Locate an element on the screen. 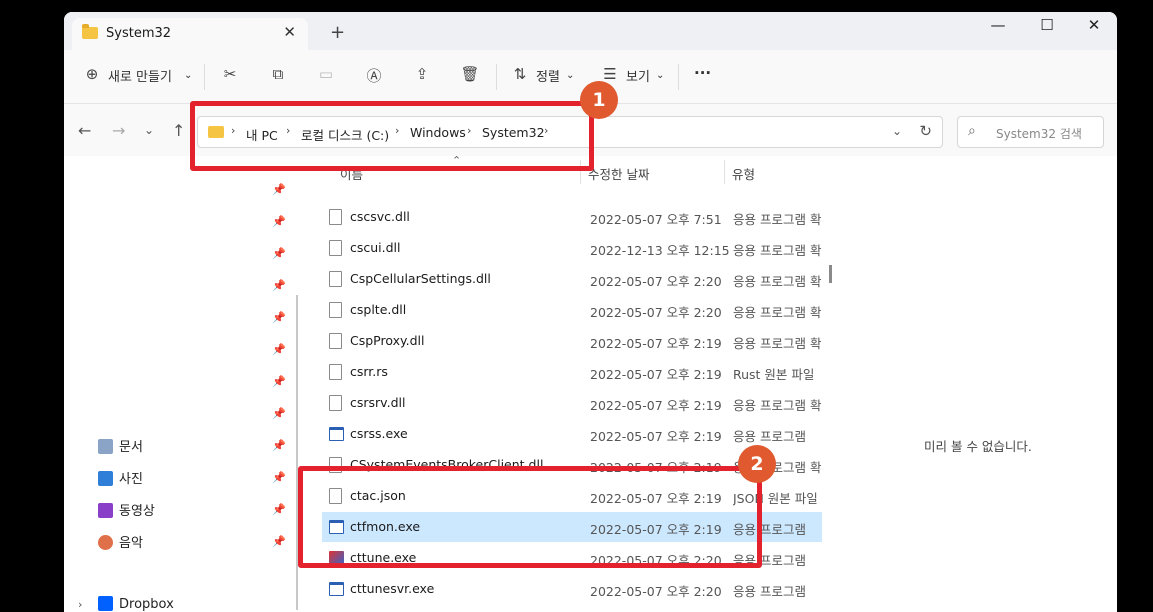 The image size is (1153, 612). more-options-button: ··· is located at coordinates (702, 73).